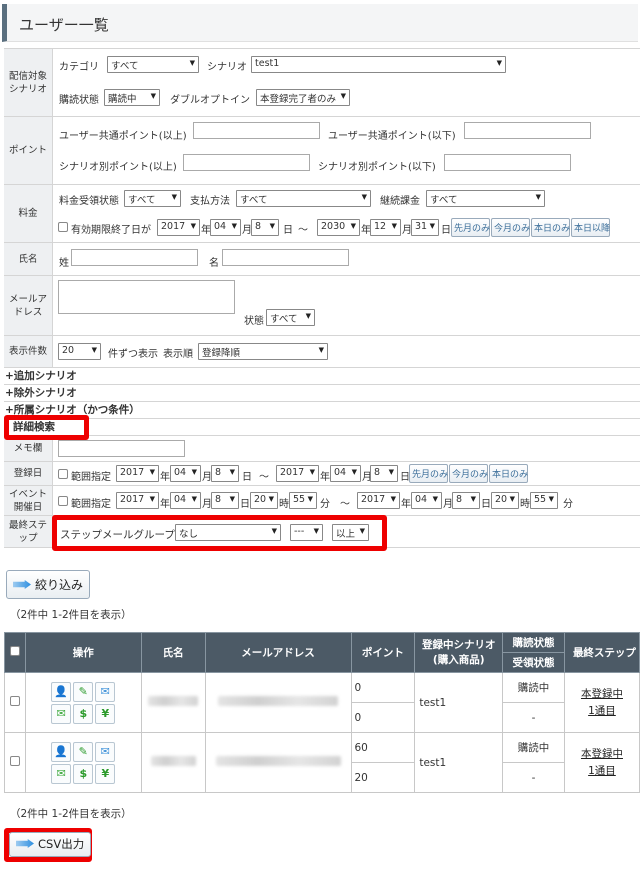 The image size is (640, 869). Describe the element at coordinates (322, 427) in the screenshot. I see `detail-search-toggle: - 詳細検索` at that location.